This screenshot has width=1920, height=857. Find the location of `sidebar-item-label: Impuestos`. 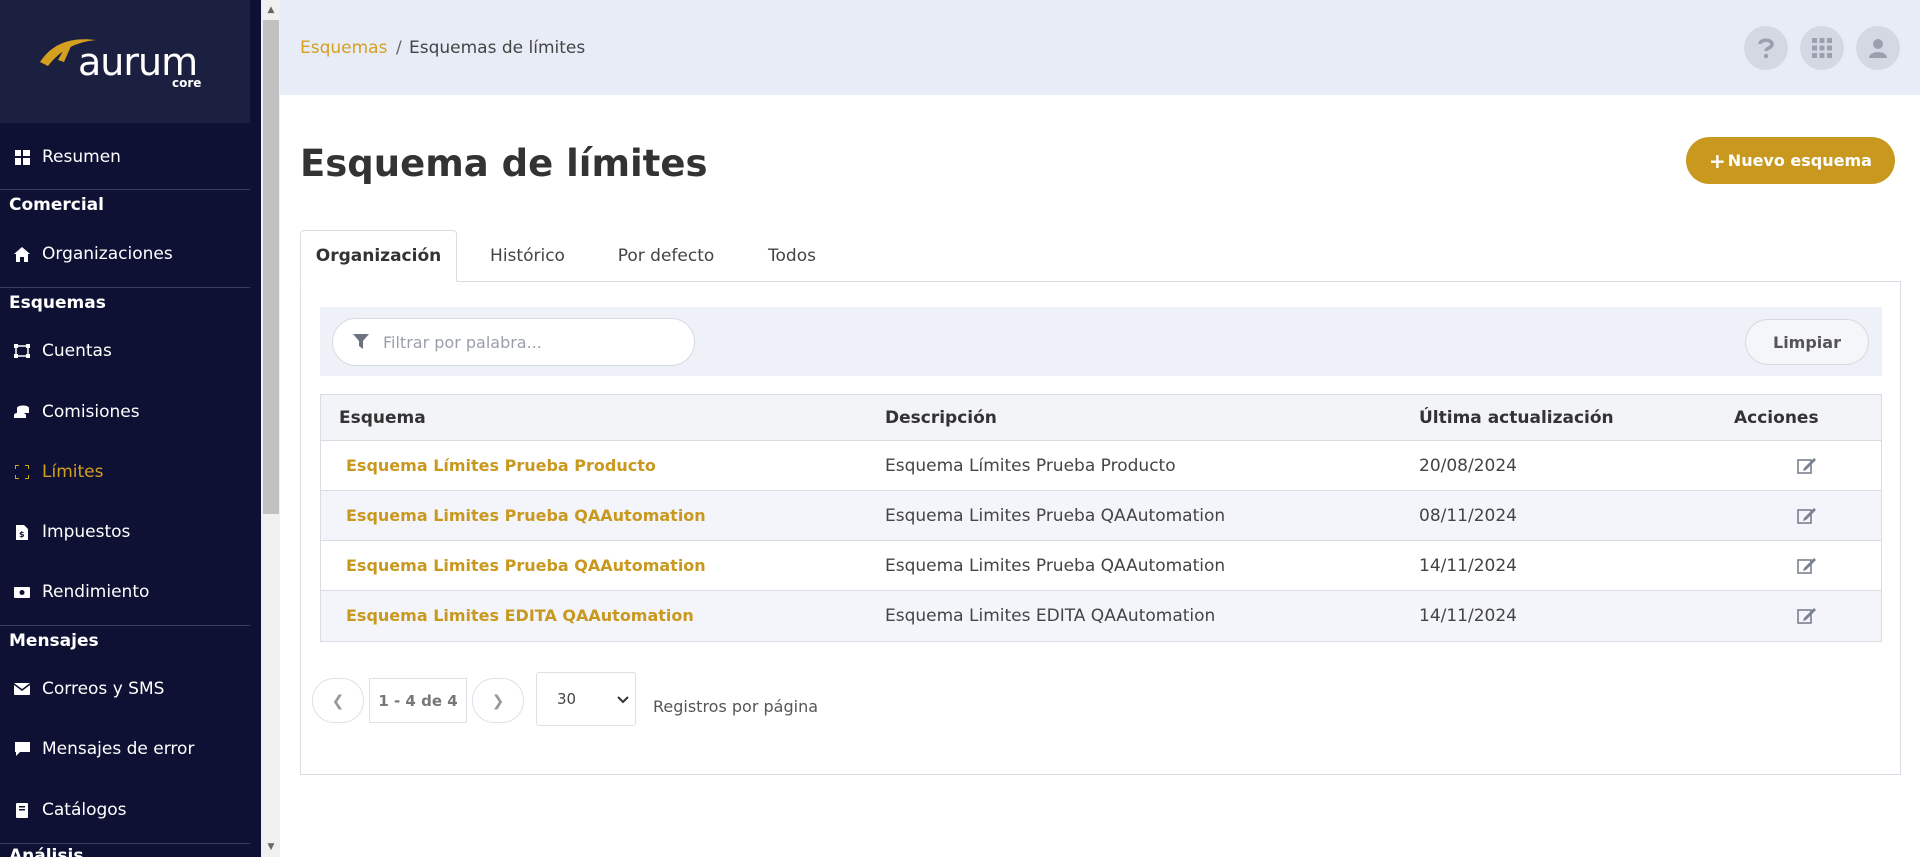

sidebar-item-label: Impuestos is located at coordinates (86, 532).